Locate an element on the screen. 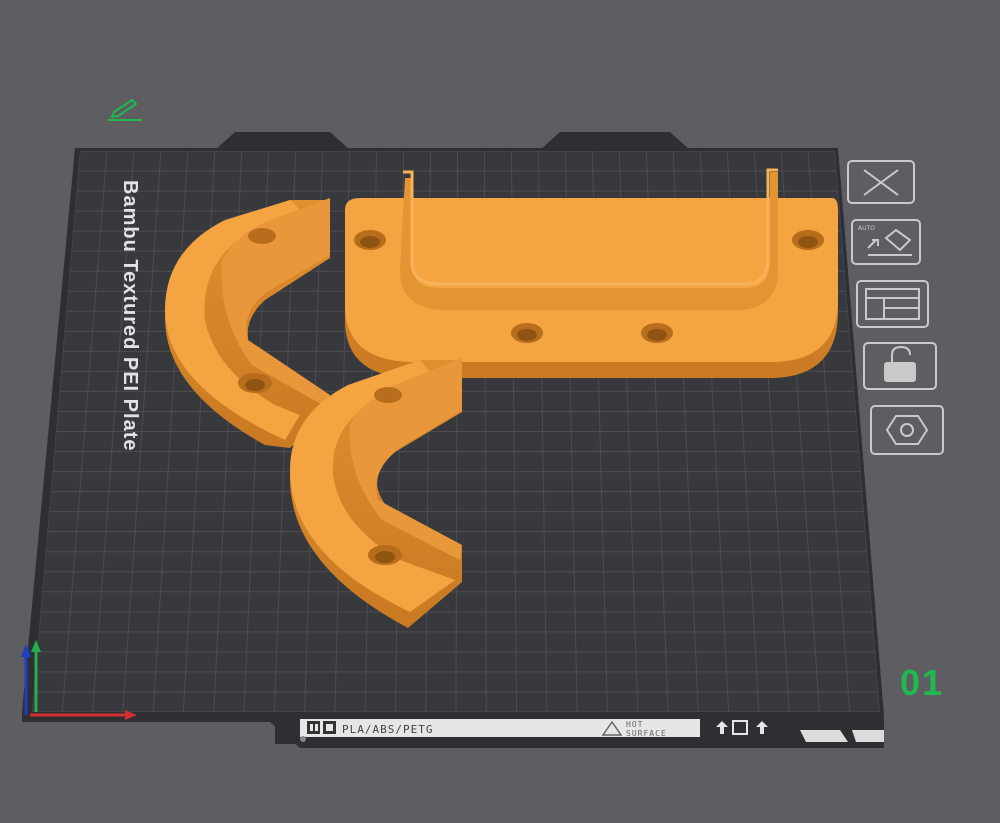  hot-surface-line1: HOT is located at coordinates (634, 724).